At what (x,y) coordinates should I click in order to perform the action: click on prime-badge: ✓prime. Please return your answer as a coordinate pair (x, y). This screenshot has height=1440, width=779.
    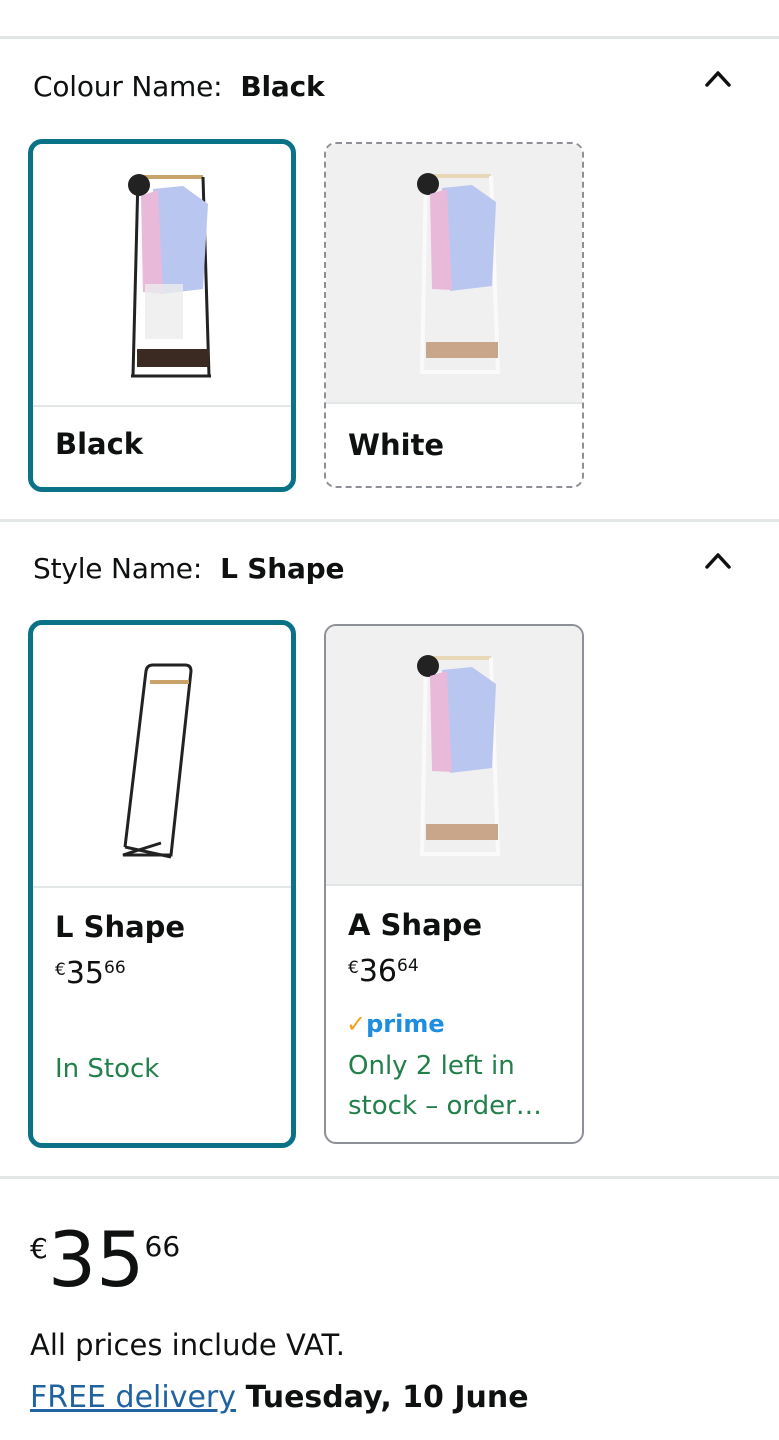
    Looking at the image, I should click on (395, 1024).